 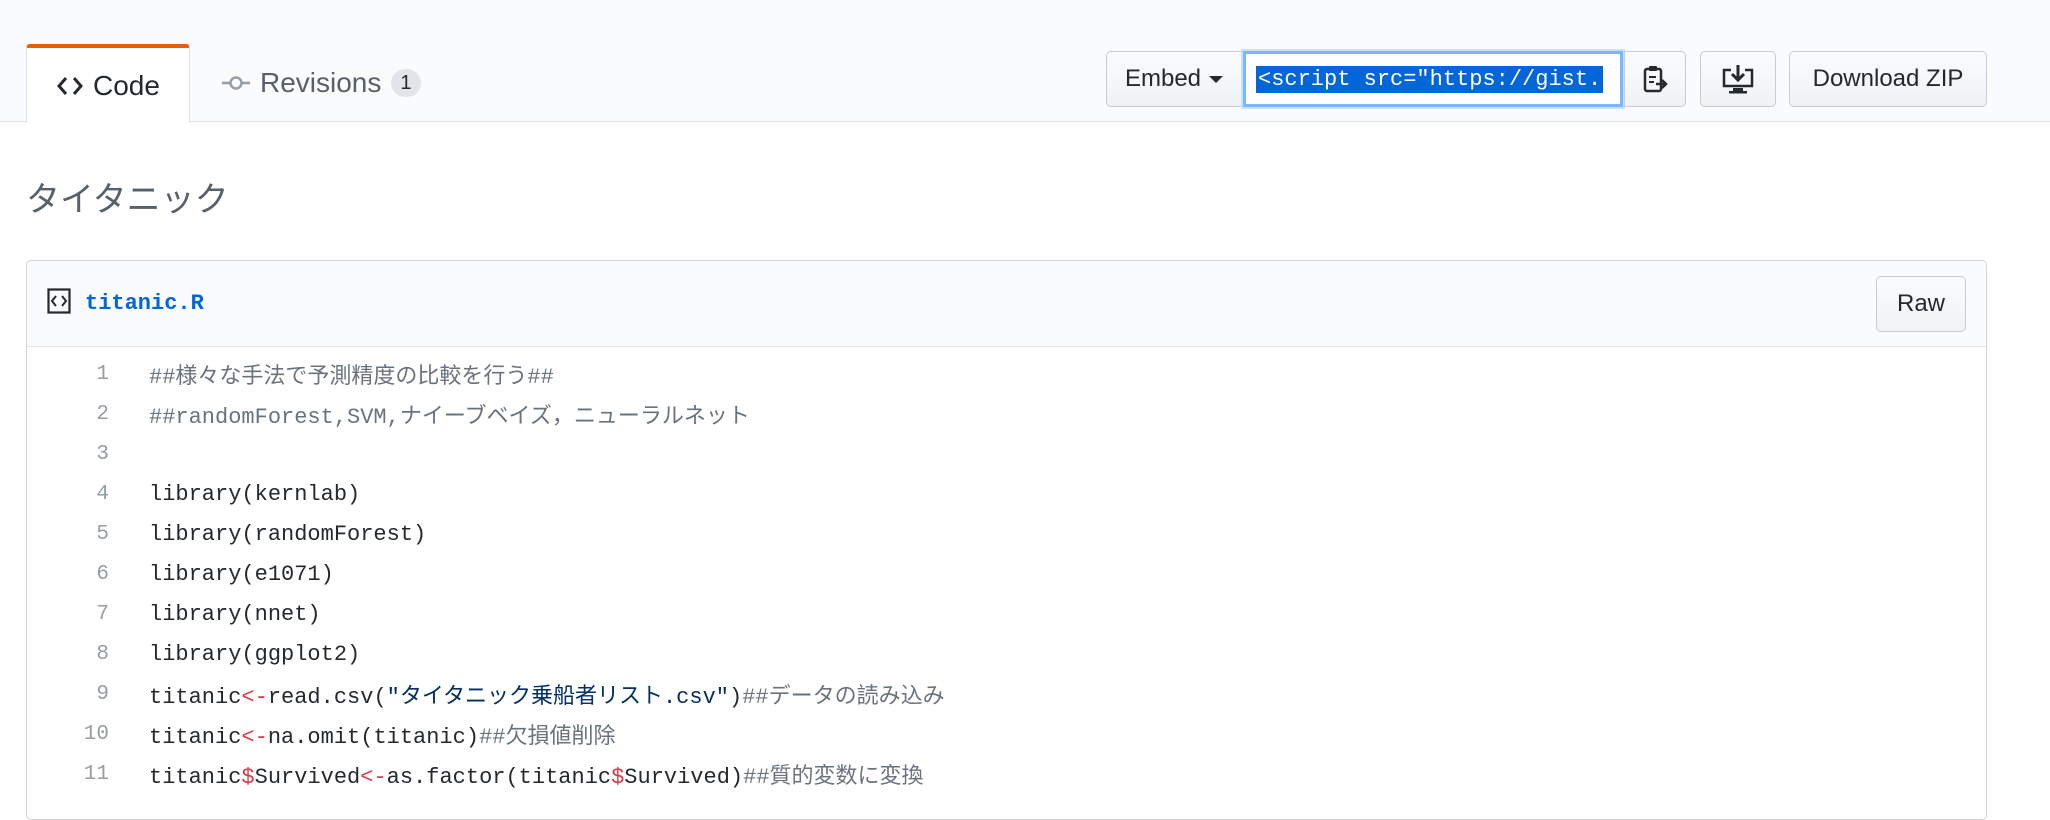 I want to click on code-token: library(randomForest), so click(x=288, y=534).